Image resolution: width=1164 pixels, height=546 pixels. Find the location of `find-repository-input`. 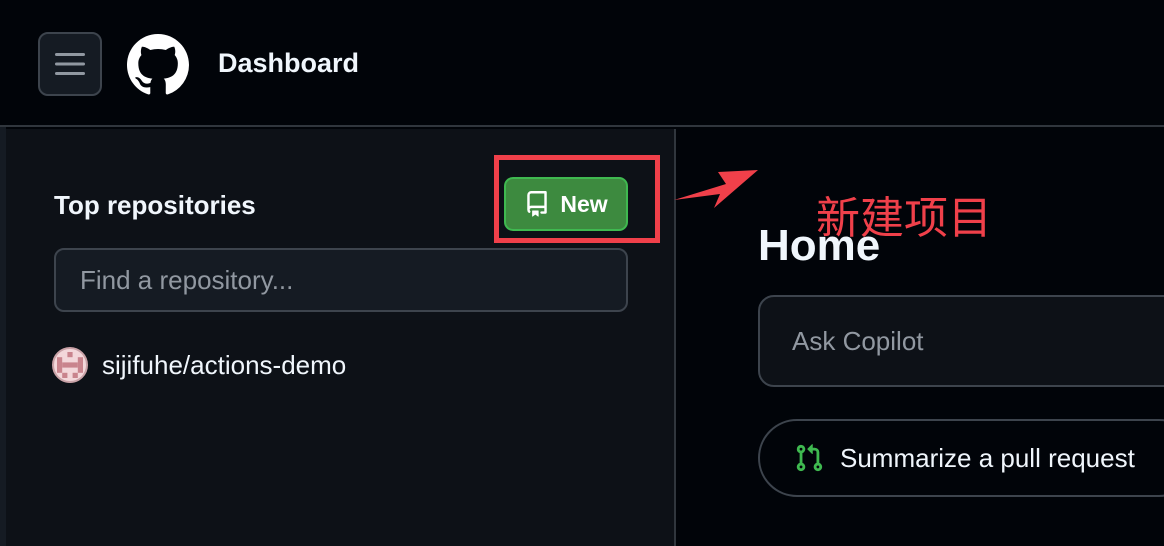

find-repository-input is located at coordinates (341, 280).